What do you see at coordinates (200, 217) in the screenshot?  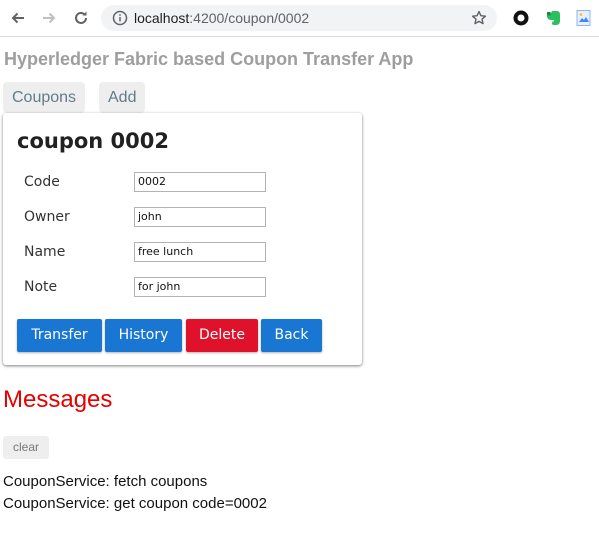 I see `owner-field: john` at bounding box center [200, 217].